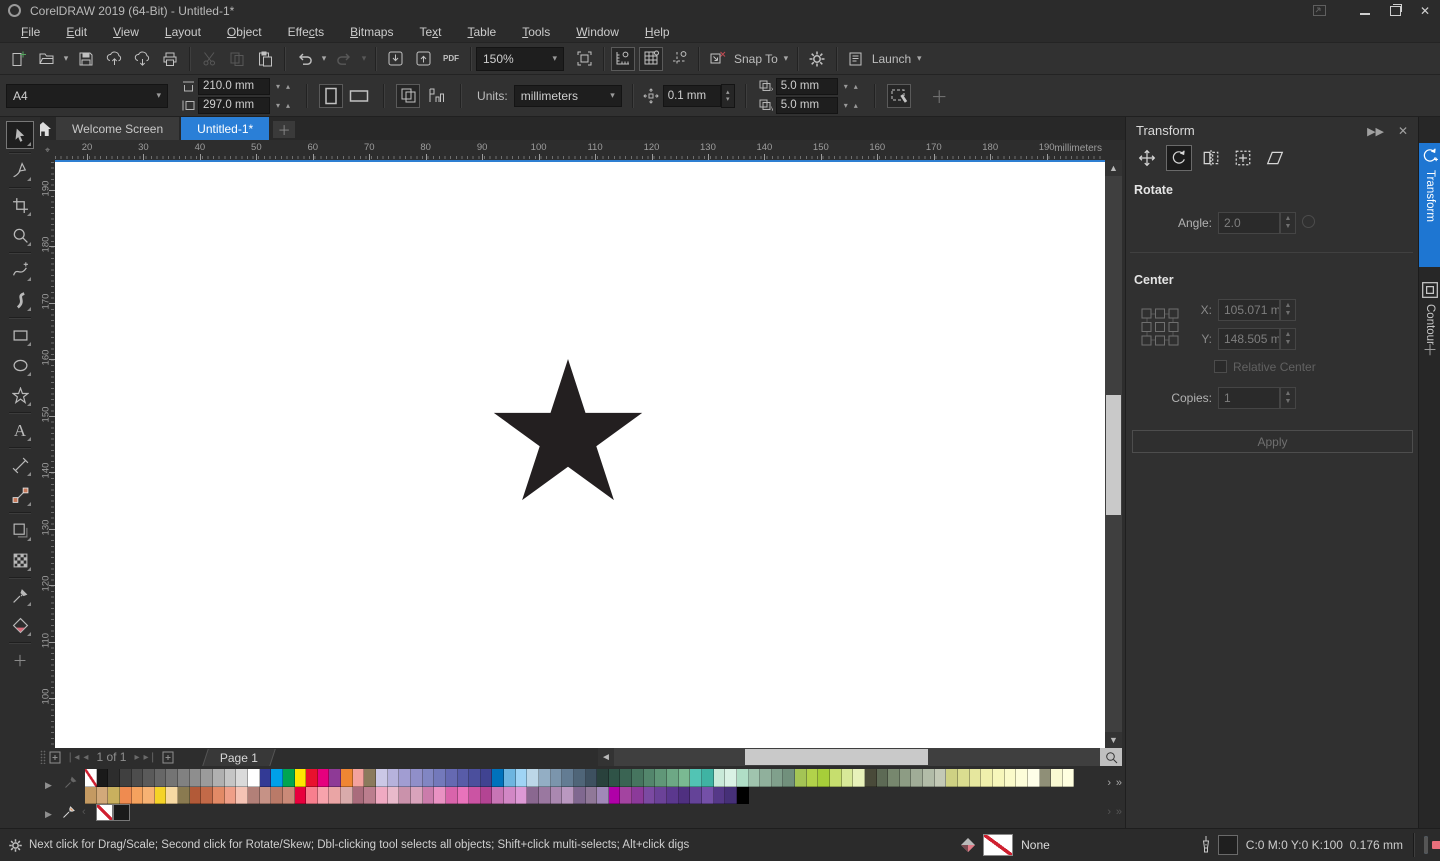 The width and height of the screenshot is (1440, 861). I want to click on print-icon, so click(170, 59).